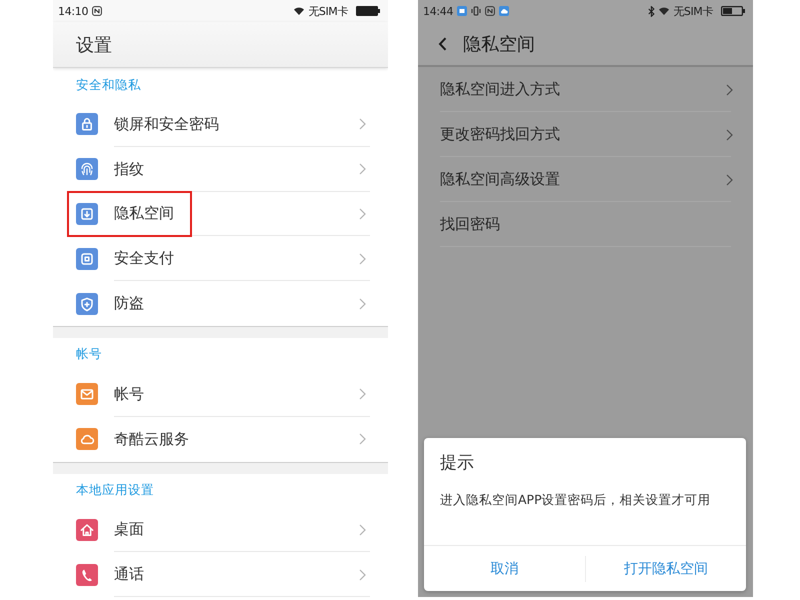 The height and width of the screenshot is (600, 800). What do you see at coordinates (73, 11) in the screenshot?
I see `status-time: 14:10` at bounding box center [73, 11].